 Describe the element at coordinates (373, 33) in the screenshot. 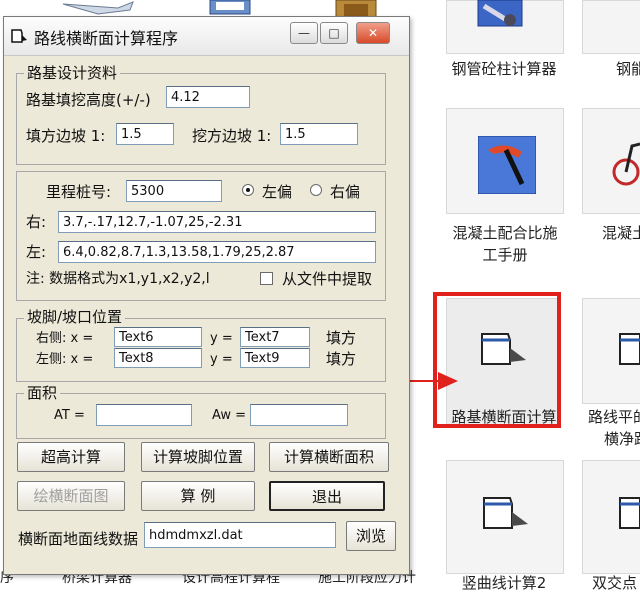

I see `close-button: ✕` at that location.